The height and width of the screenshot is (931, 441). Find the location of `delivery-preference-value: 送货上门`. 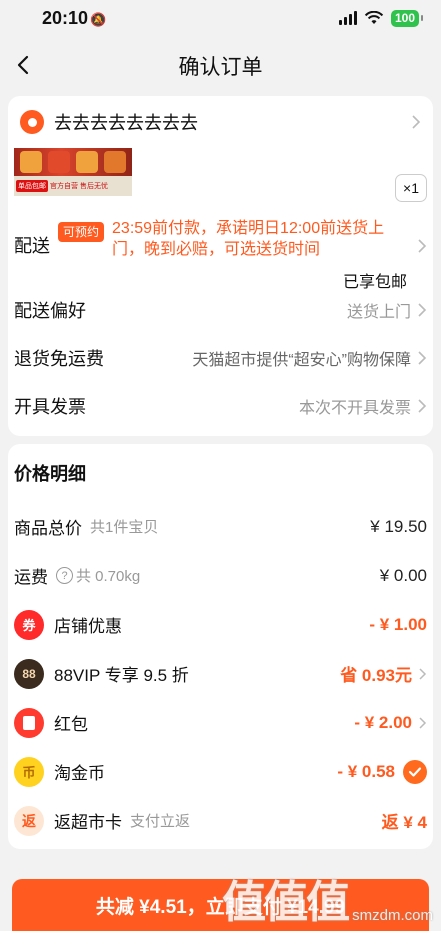

delivery-preference-value: 送货上门 is located at coordinates (378, 312).